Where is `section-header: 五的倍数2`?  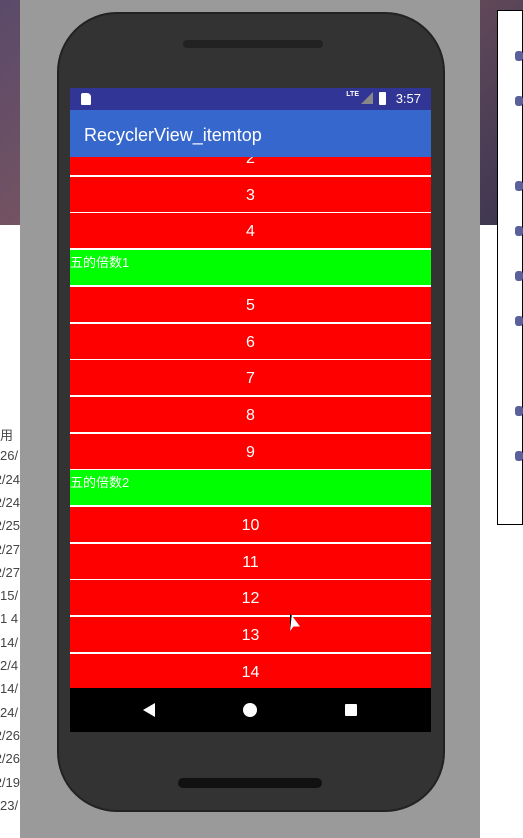
section-header: 五的倍数2 is located at coordinates (250, 488).